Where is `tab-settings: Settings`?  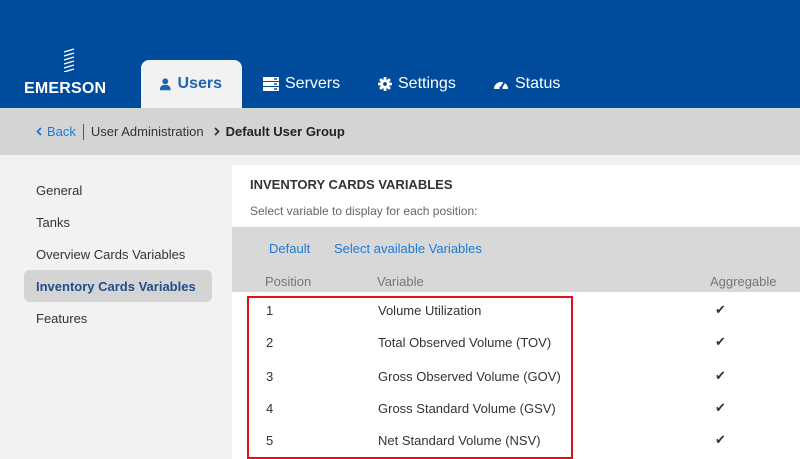 tab-settings: Settings is located at coordinates (417, 84).